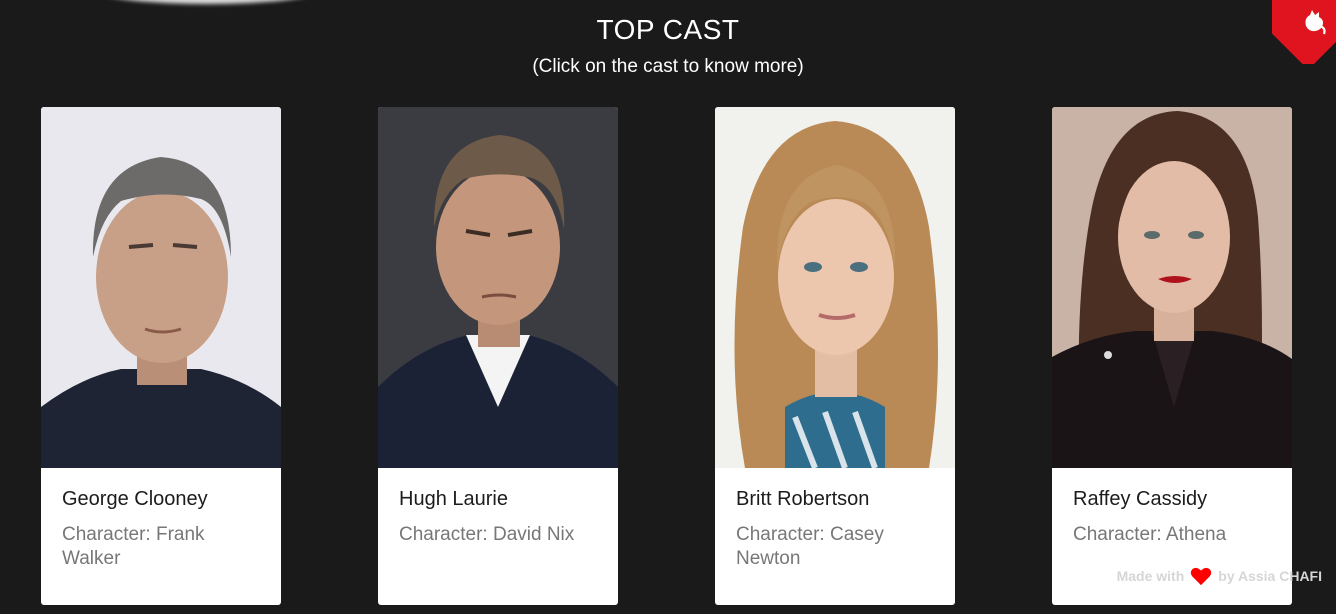 Image resolution: width=1336 pixels, height=614 pixels. Describe the element at coordinates (135, 499) in the screenshot. I see `actor-name: George Clooney` at that location.